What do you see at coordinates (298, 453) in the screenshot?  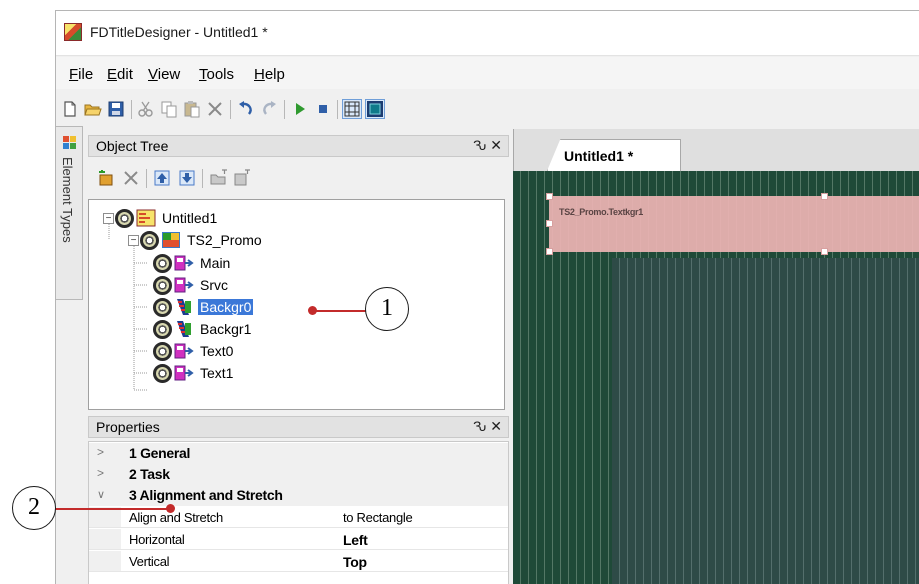 I see `category-general: > 1 General` at bounding box center [298, 453].